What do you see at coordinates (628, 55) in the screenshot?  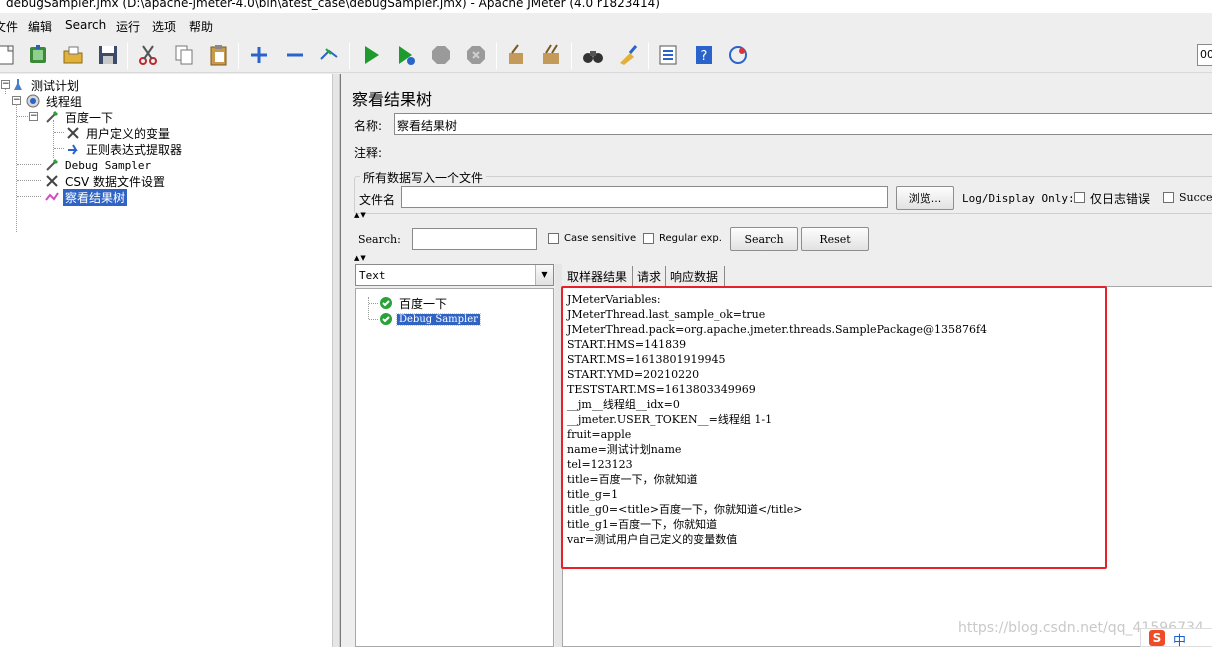 I see `reset-search-icon` at bounding box center [628, 55].